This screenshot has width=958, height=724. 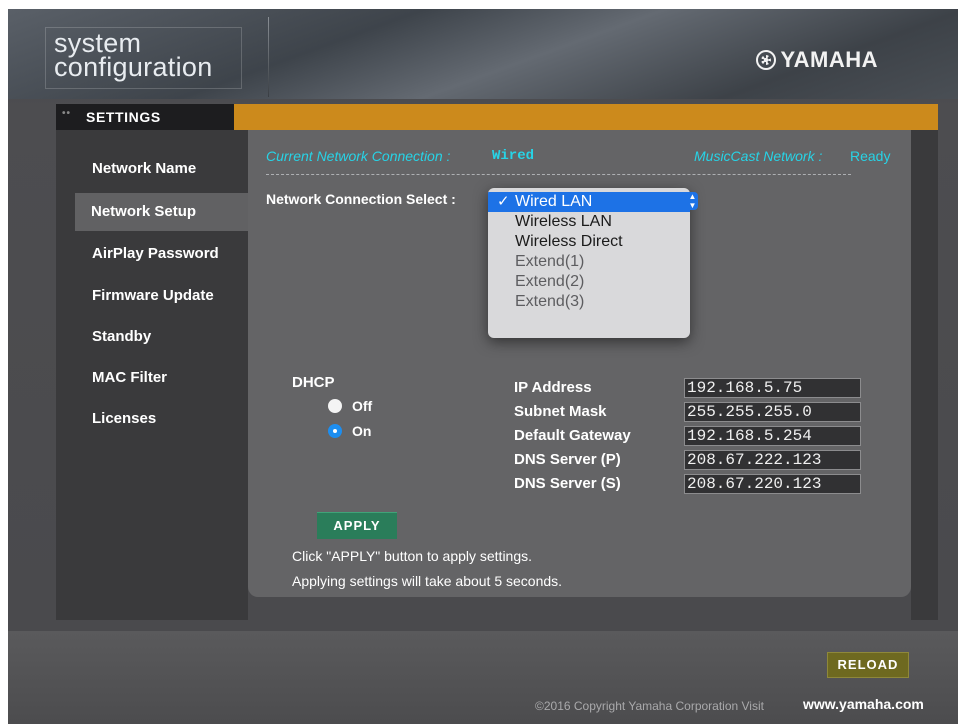 I want to click on dropdown-option-extend-2: Extend(2), so click(x=550, y=281).